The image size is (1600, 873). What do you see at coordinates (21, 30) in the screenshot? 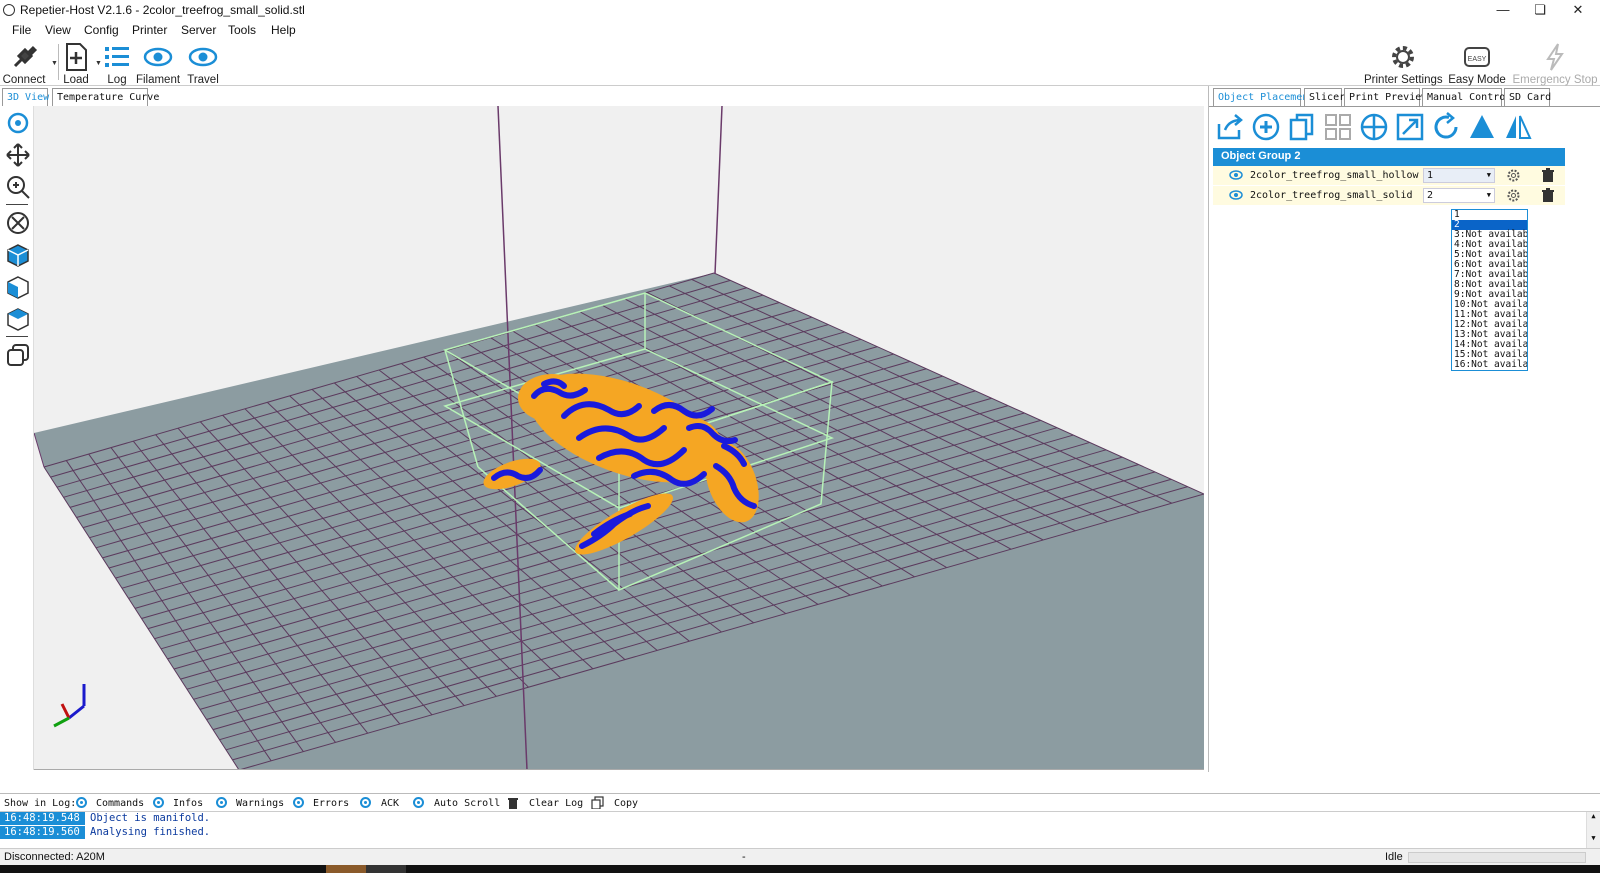
I see `menu-file: File` at bounding box center [21, 30].